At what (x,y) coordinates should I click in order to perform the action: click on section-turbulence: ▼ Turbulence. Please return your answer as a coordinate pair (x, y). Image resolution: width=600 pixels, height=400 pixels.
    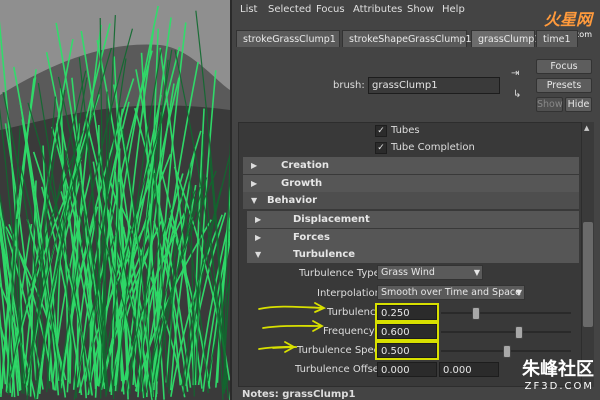
    Looking at the image, I should click on (413, 254).